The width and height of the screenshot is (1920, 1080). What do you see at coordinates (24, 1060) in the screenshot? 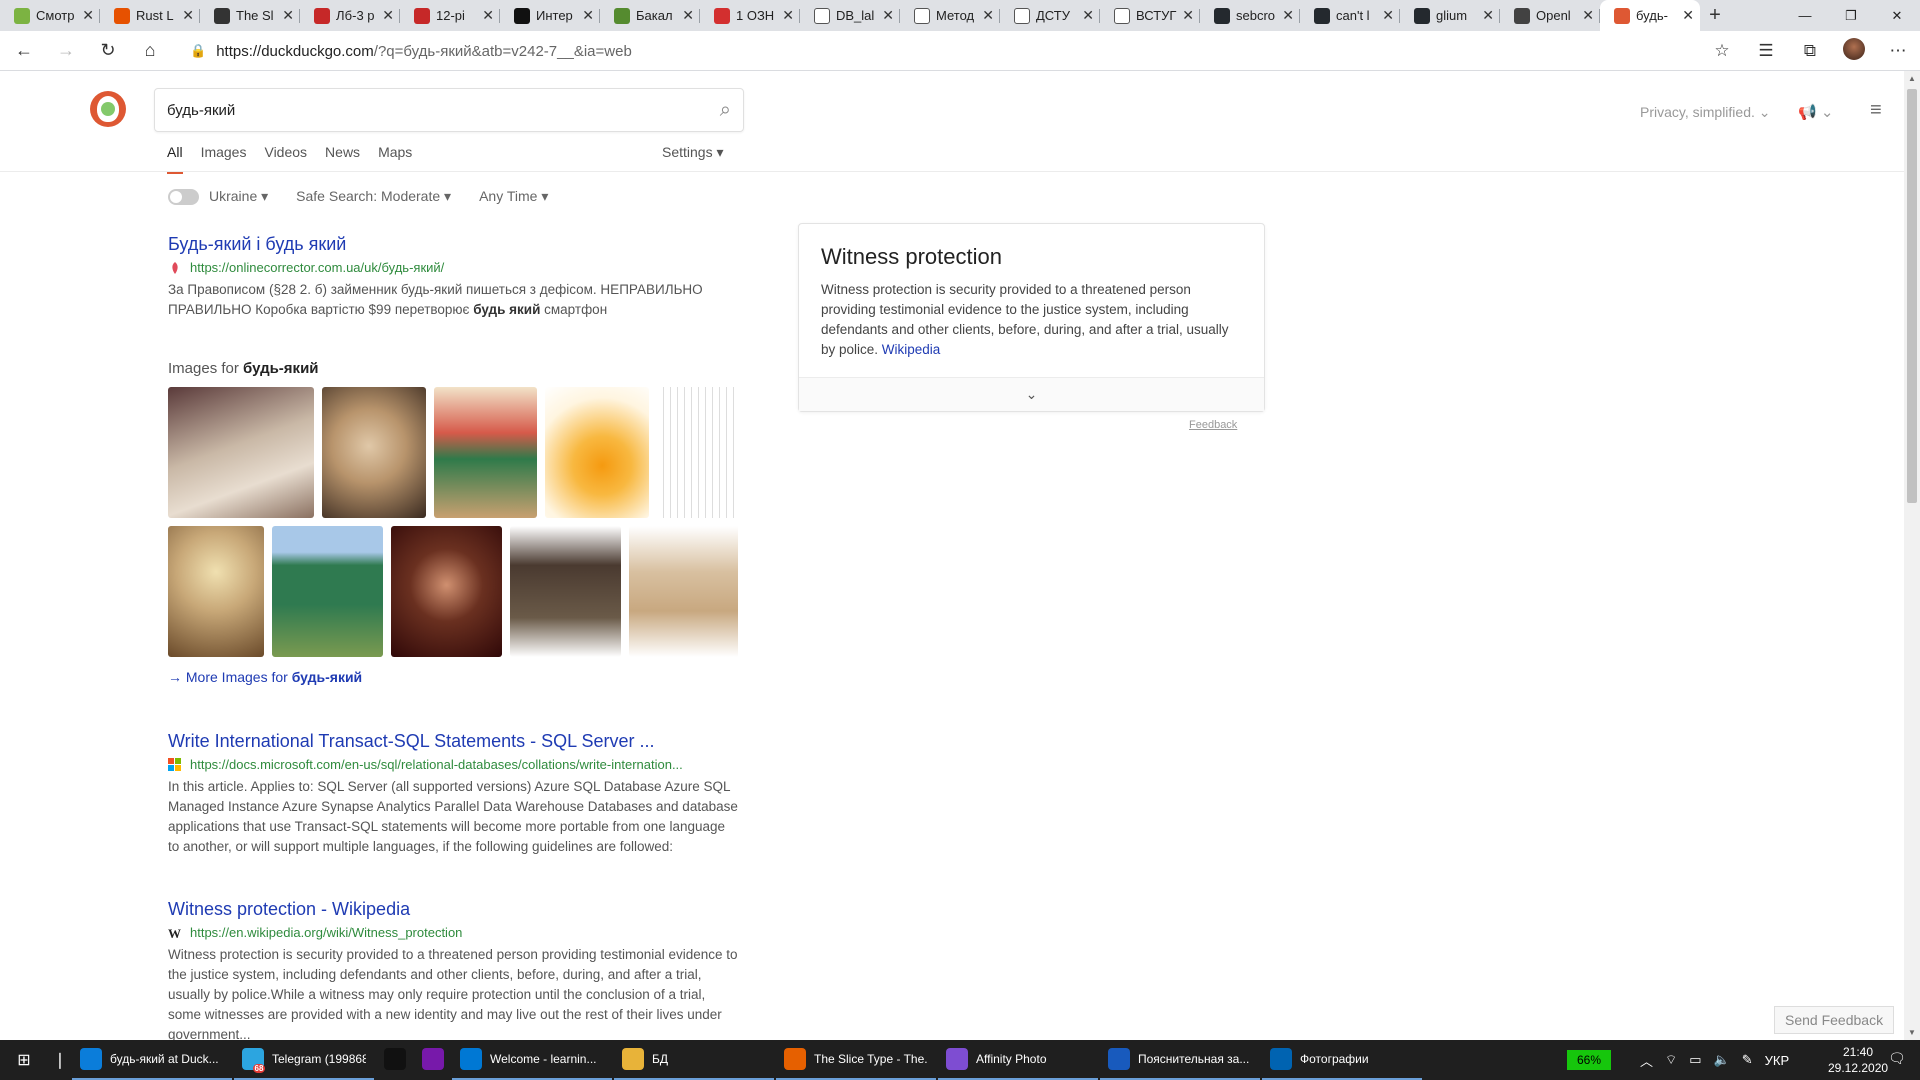
I see `windows-start-icon: ⊞` at bounding box center [24, 1060].